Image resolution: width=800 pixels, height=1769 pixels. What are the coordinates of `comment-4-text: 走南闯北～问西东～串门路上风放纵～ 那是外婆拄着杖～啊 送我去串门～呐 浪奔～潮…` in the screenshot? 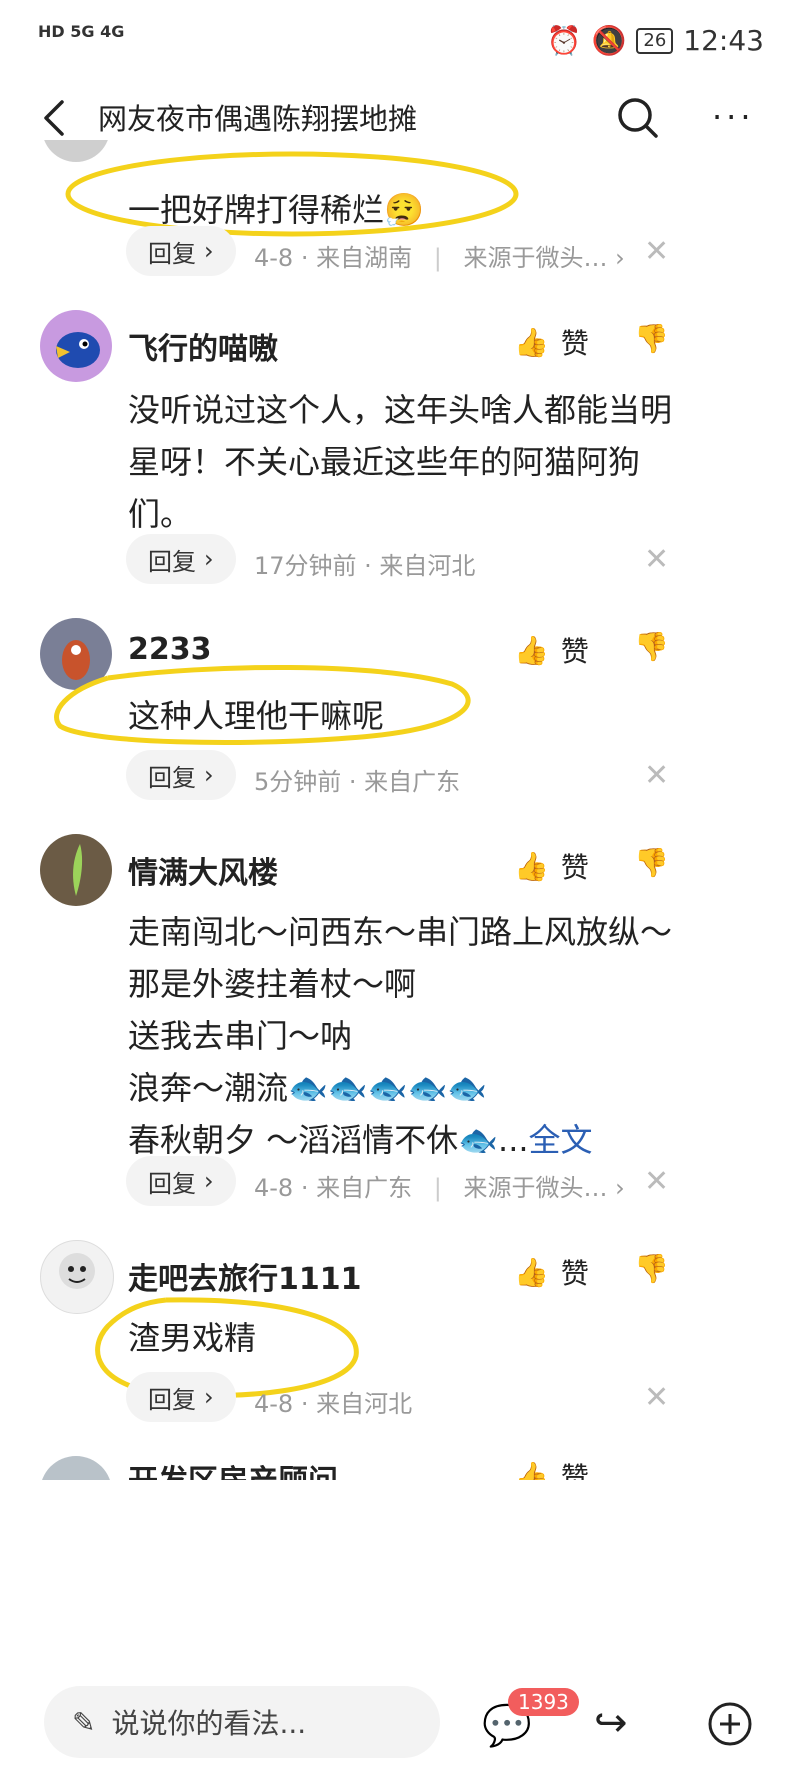 It's located at (400, 1036).